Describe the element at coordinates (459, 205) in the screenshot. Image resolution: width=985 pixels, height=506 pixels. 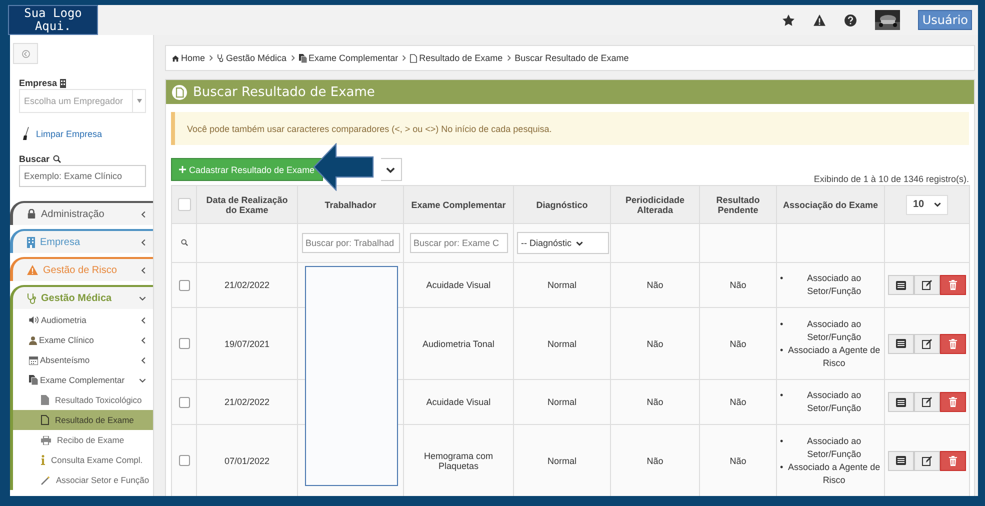
I see `column-header: Exame Complementar` at that location.